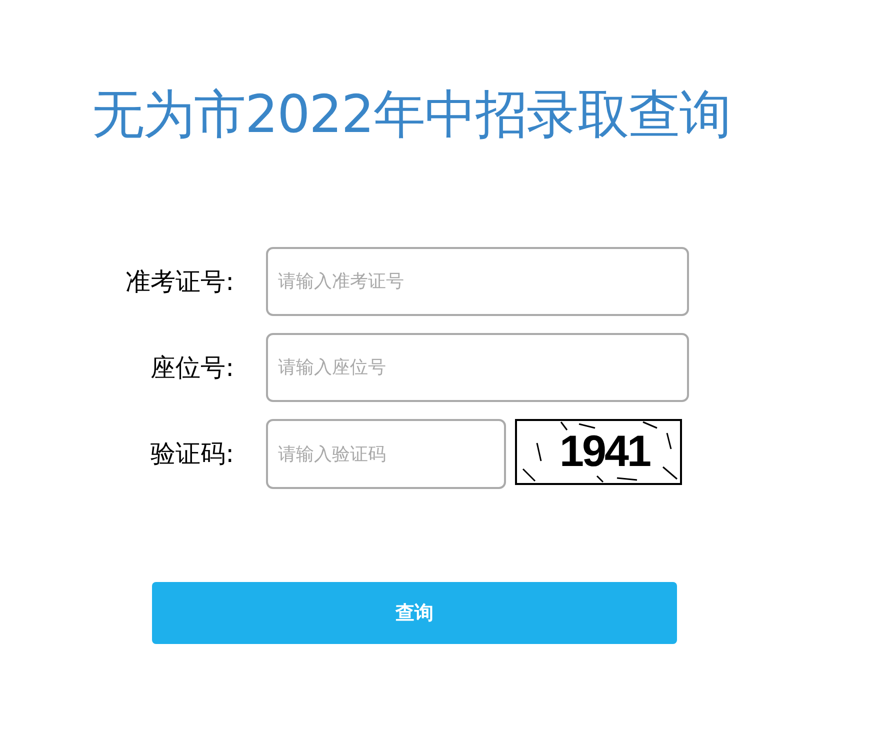  What do you see at coordinates (477, 367) in the screenshot?
I see `input-field: 请输入座位号` at bounding box center [477, 367].